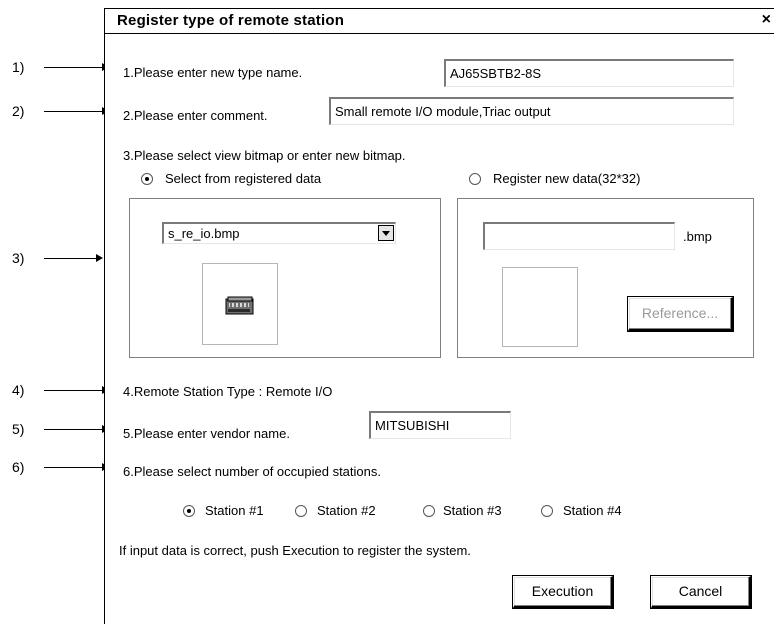  I want to click on radio-station-2-label: Station #2, so click(346, 510).